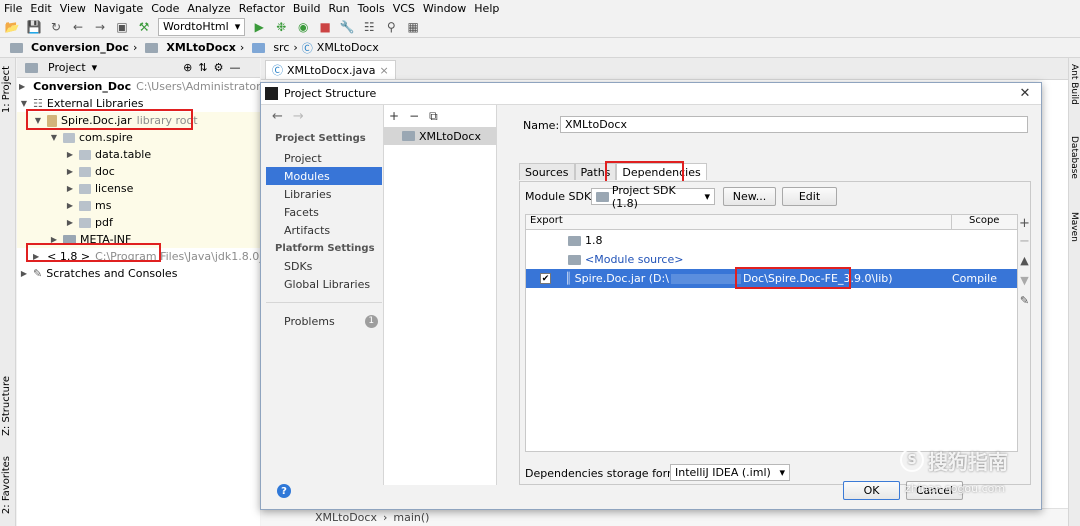  Describe the element at coordinates (324, 158) in the screenshot. I see `nav-item-project: Project` at that location.